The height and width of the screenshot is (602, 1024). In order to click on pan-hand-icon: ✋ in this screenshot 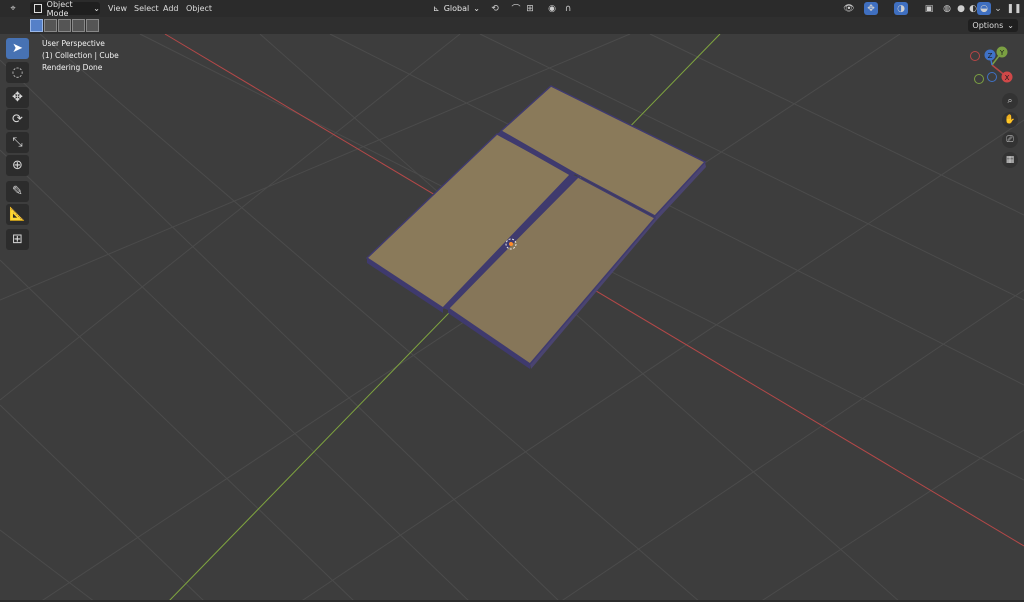, I will do `click(1010, 120)`.